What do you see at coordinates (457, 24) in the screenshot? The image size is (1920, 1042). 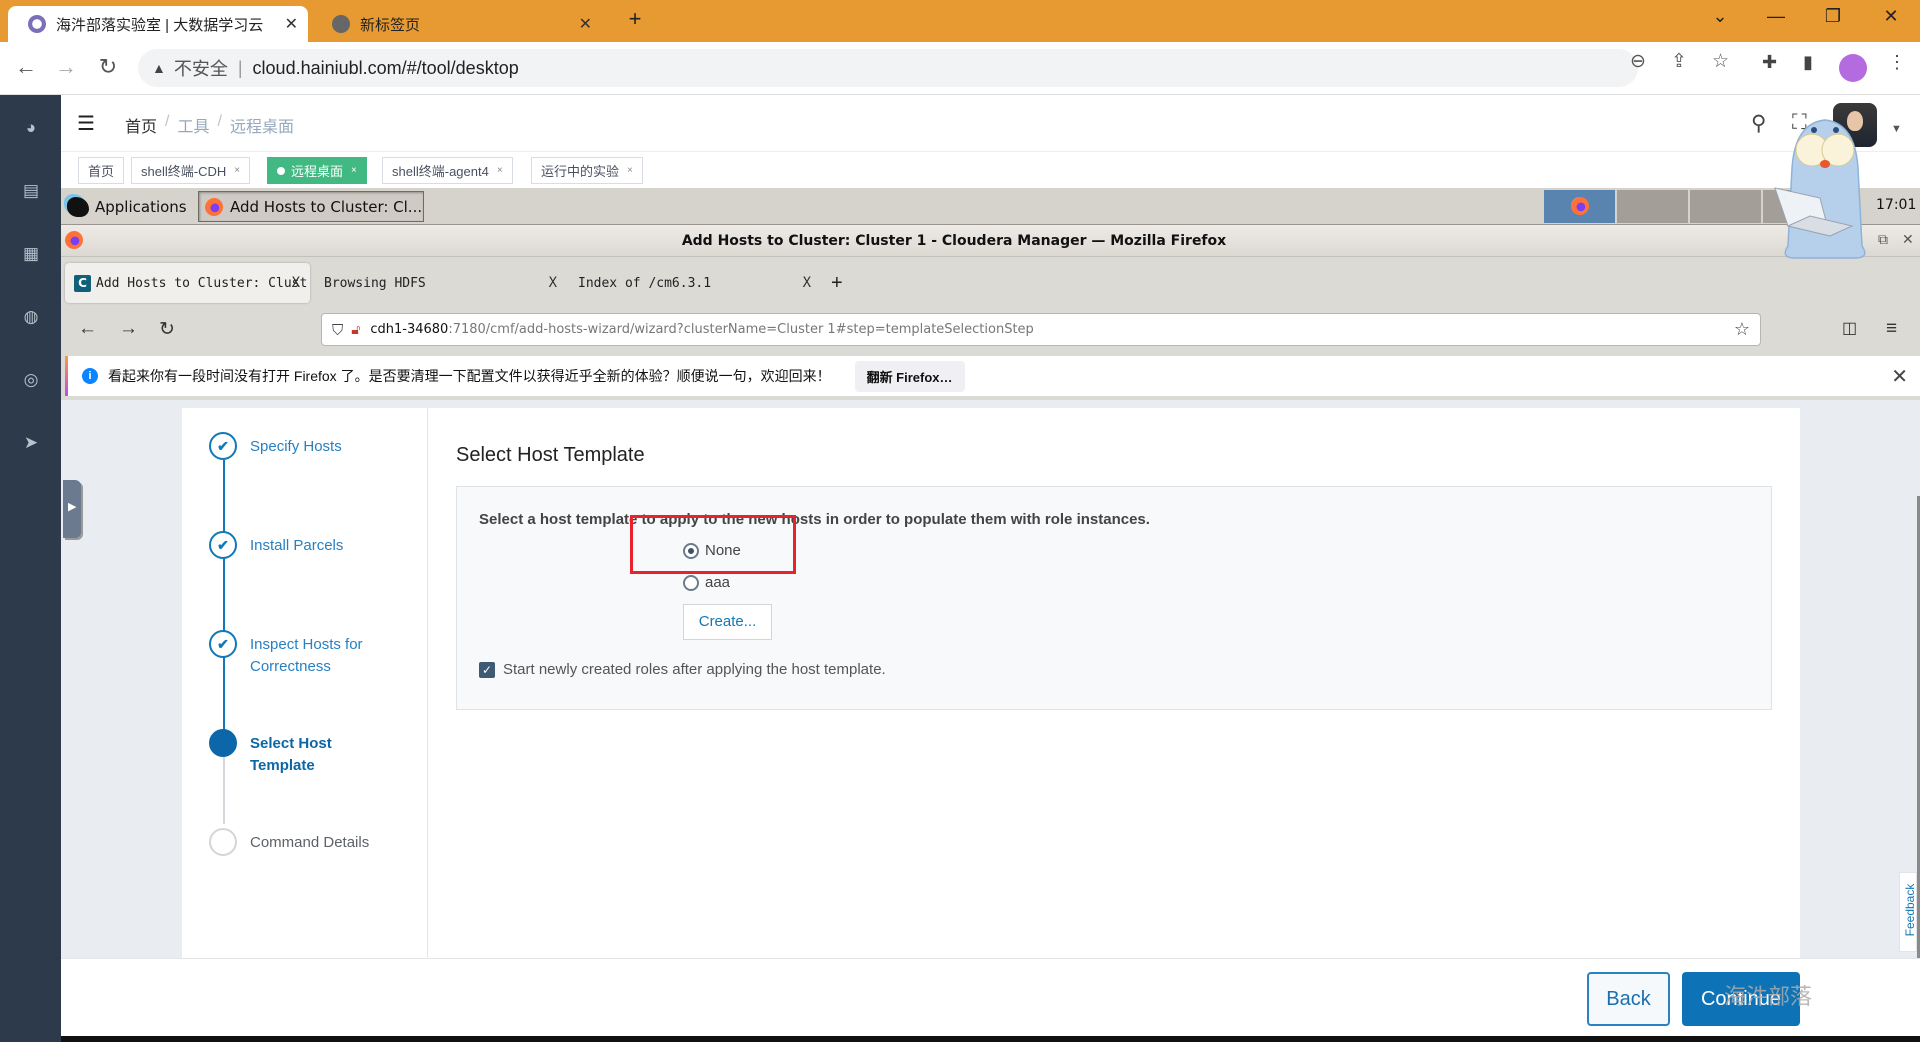 I see `chrome-tab-new: 新标签页 ✕` at bounding box center [457, 24].